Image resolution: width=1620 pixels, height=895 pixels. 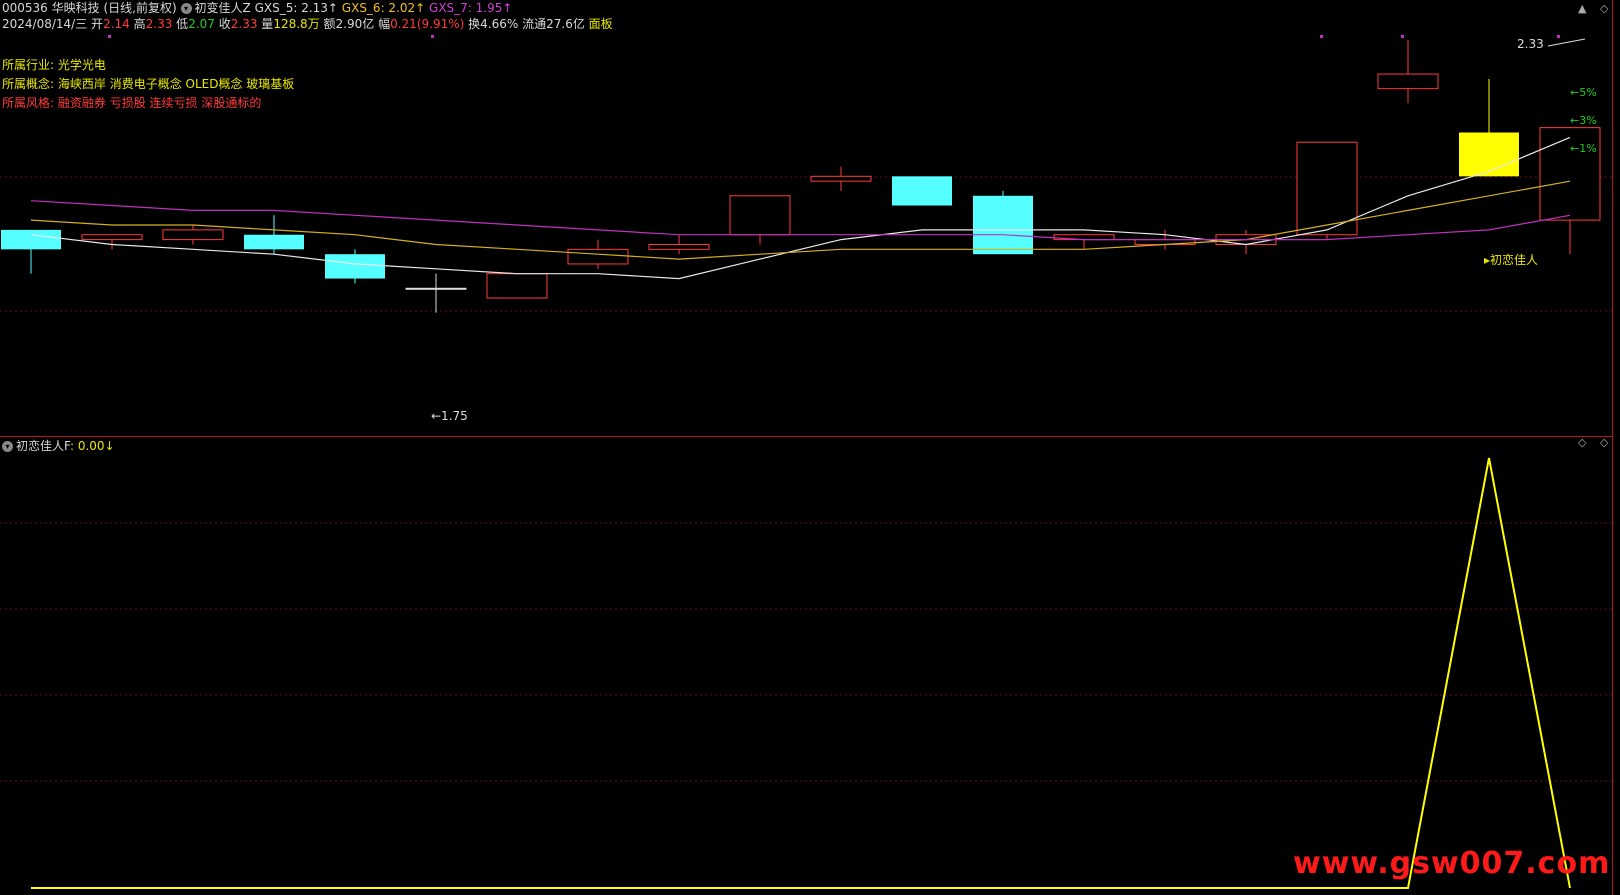 I want to click on pct1-marker: ←1%, so click(x=1583, y=148).